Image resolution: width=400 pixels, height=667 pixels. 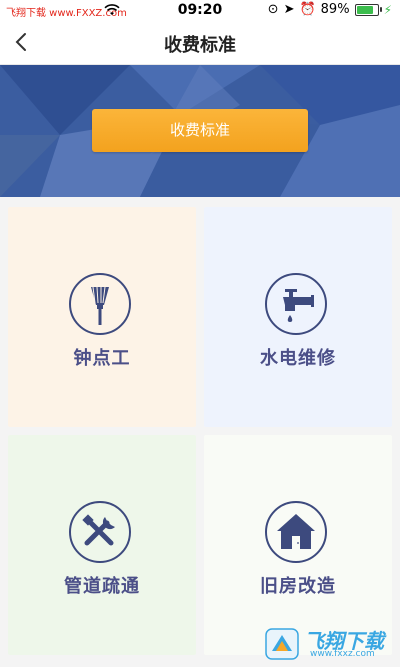 I want to click on tools-icon, so click(x=100, y=532).